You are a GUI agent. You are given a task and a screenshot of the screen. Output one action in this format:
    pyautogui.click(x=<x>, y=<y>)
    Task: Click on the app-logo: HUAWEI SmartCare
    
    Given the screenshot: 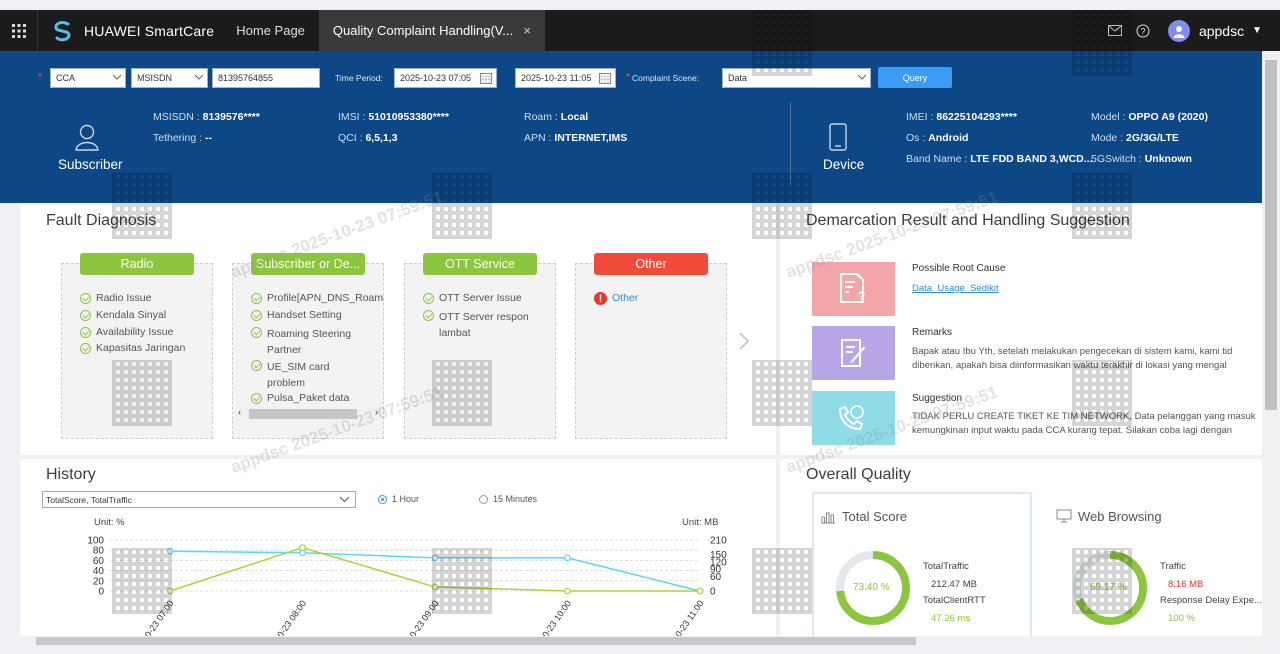 What is the action you would take?
    pyautogui.click(x=133, y=31)
    